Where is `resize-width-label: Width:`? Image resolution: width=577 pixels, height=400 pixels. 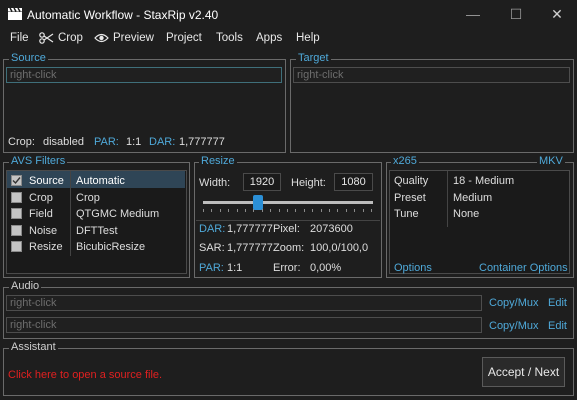
resize-width-label: Width: is located at coordinates (215, 183).